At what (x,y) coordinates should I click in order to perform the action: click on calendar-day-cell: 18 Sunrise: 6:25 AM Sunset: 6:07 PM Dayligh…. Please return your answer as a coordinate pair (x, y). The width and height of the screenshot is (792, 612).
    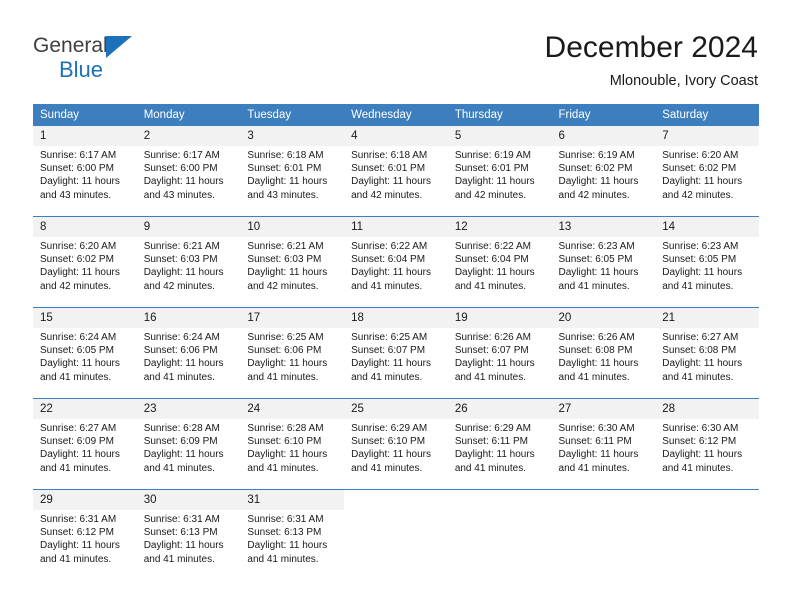
    Looking at the image, I should click on (396, 353).